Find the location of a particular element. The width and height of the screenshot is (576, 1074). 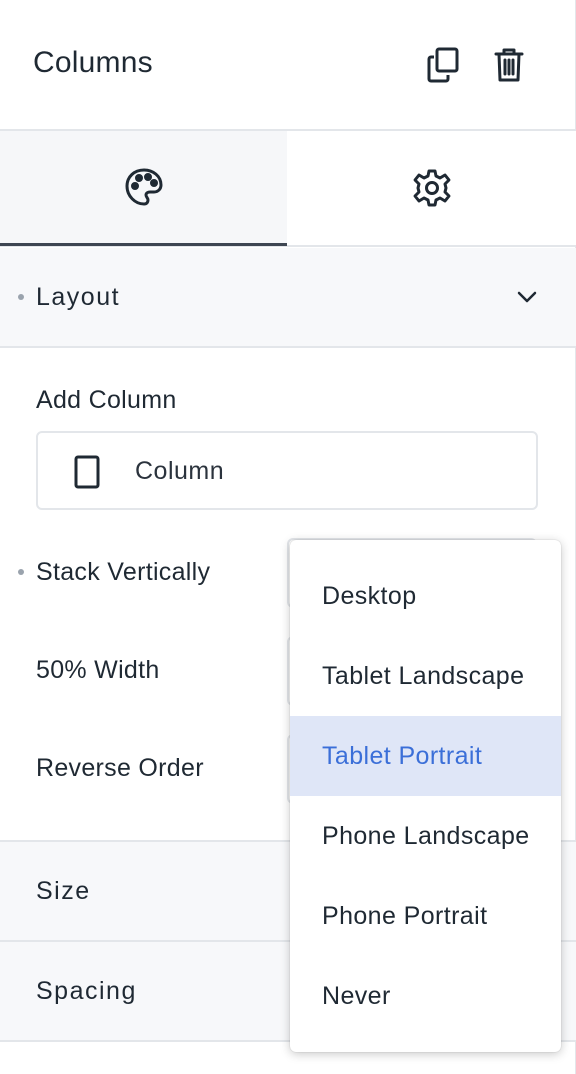

layout-section-title: Layout is located at coordinates (78, 296).